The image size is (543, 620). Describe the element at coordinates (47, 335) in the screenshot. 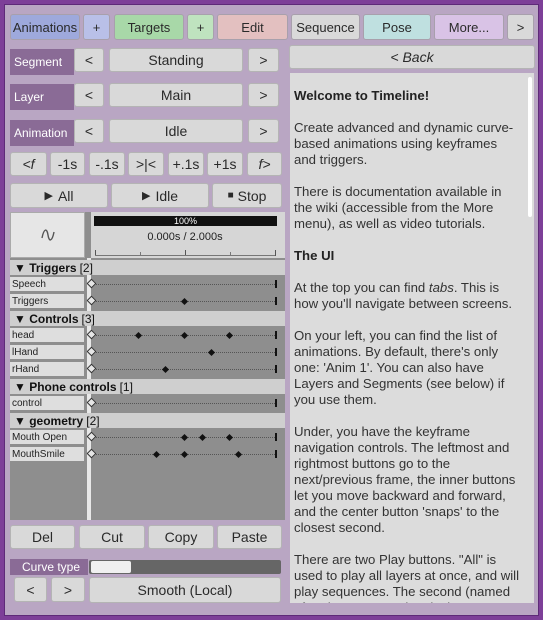

I see `track-name: head` at that location.